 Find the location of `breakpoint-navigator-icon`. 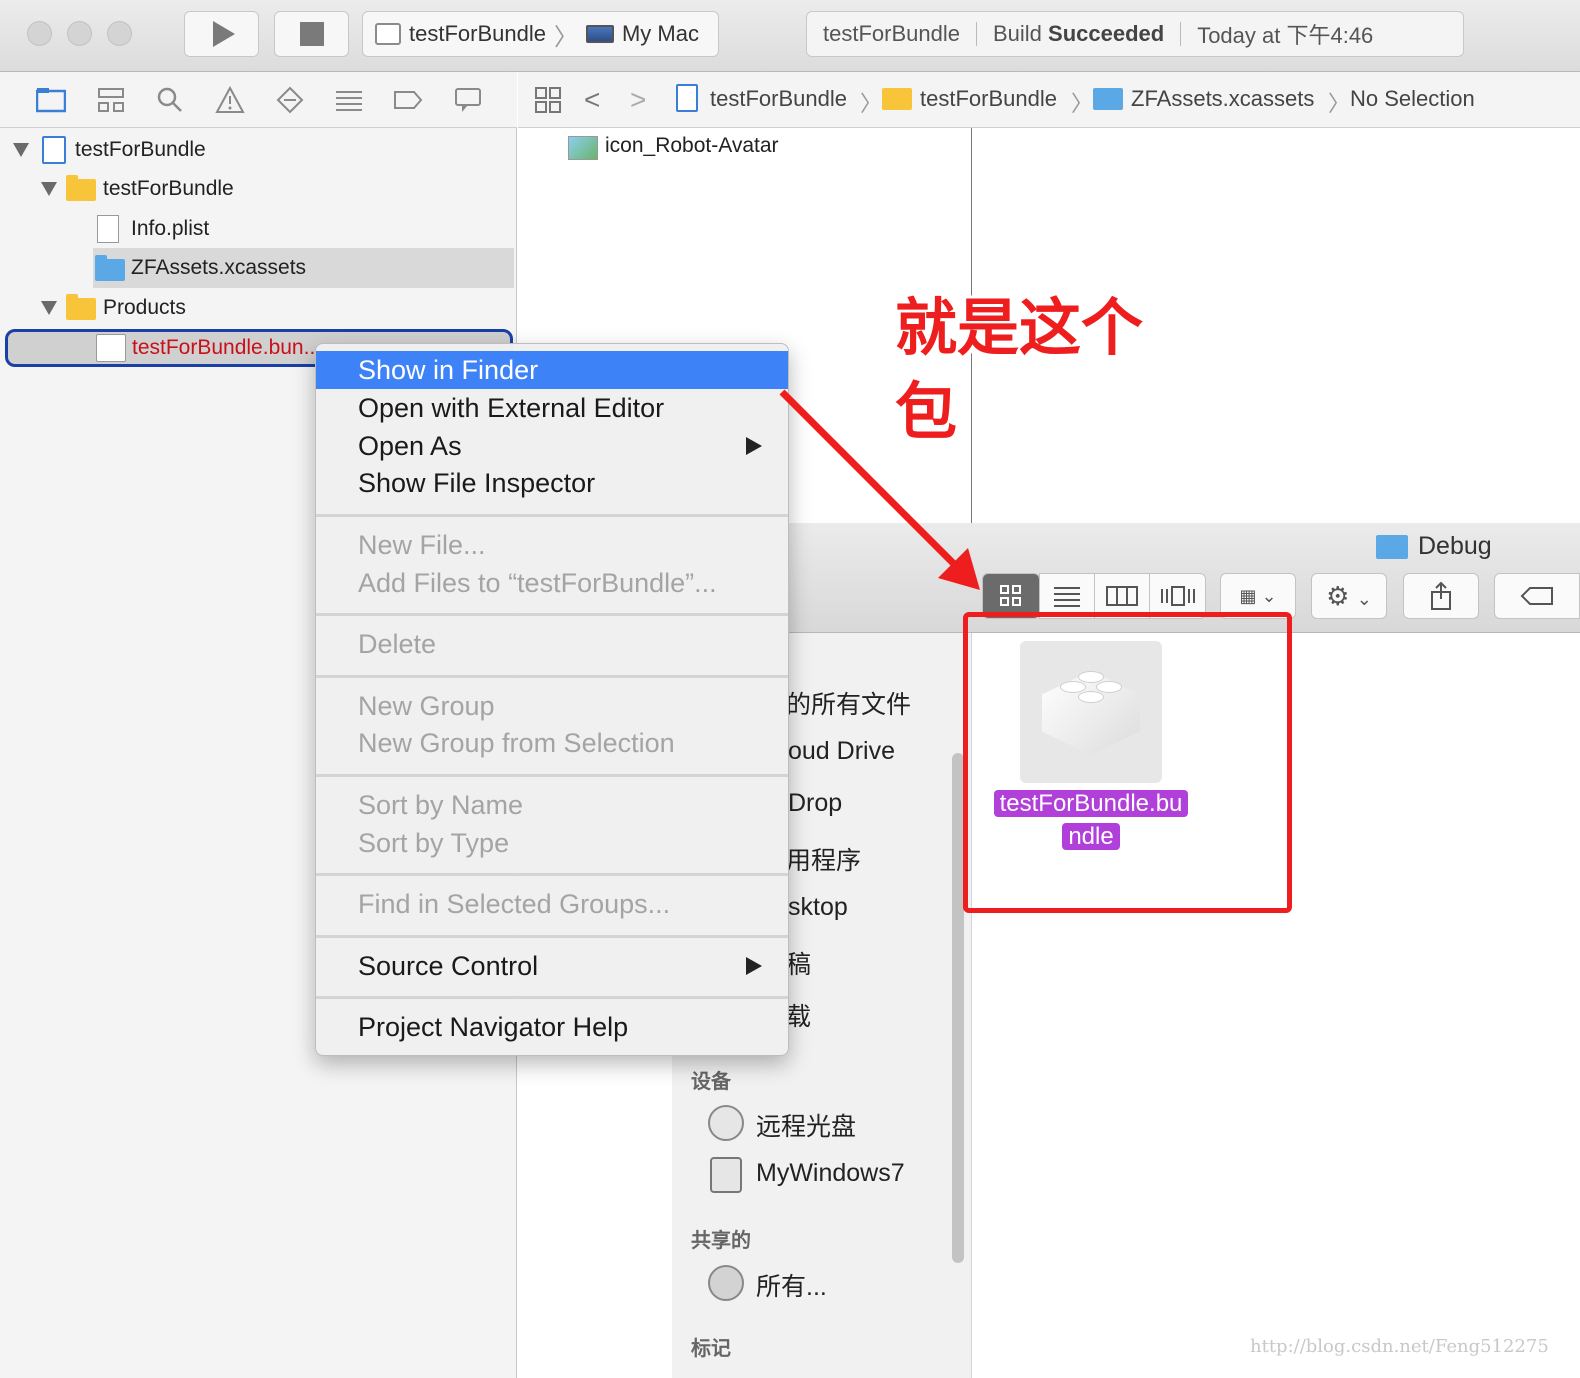

breakpoint-navigator-icon is located at coordinates (408, 100).